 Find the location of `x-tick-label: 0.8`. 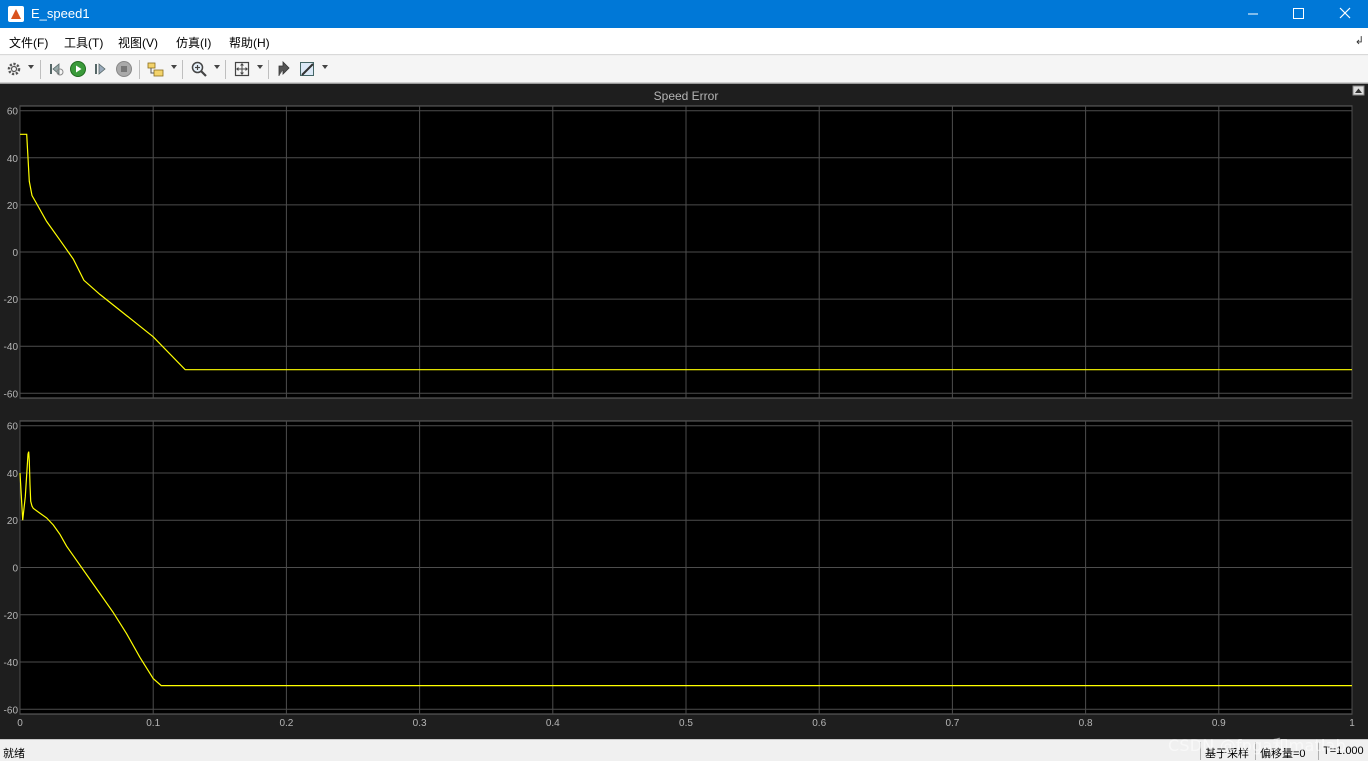

x-tick-label: 0.8 is located at coordinates (1086, 723).